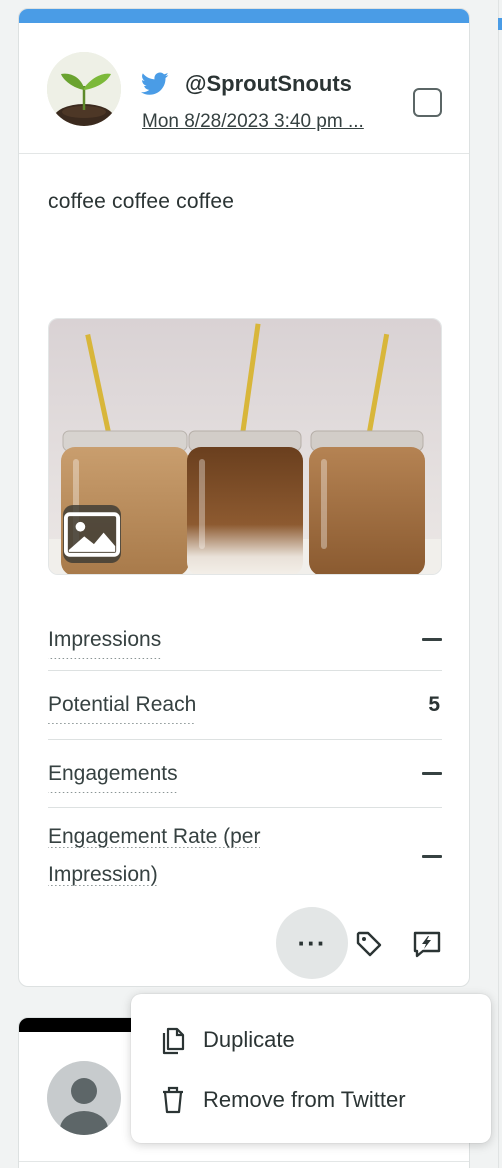  What do you see at coordinates (311, 1040) in the screenshot?
I see `menu-item-duplicate: Duplicate` at bounding box center [311, 1040].